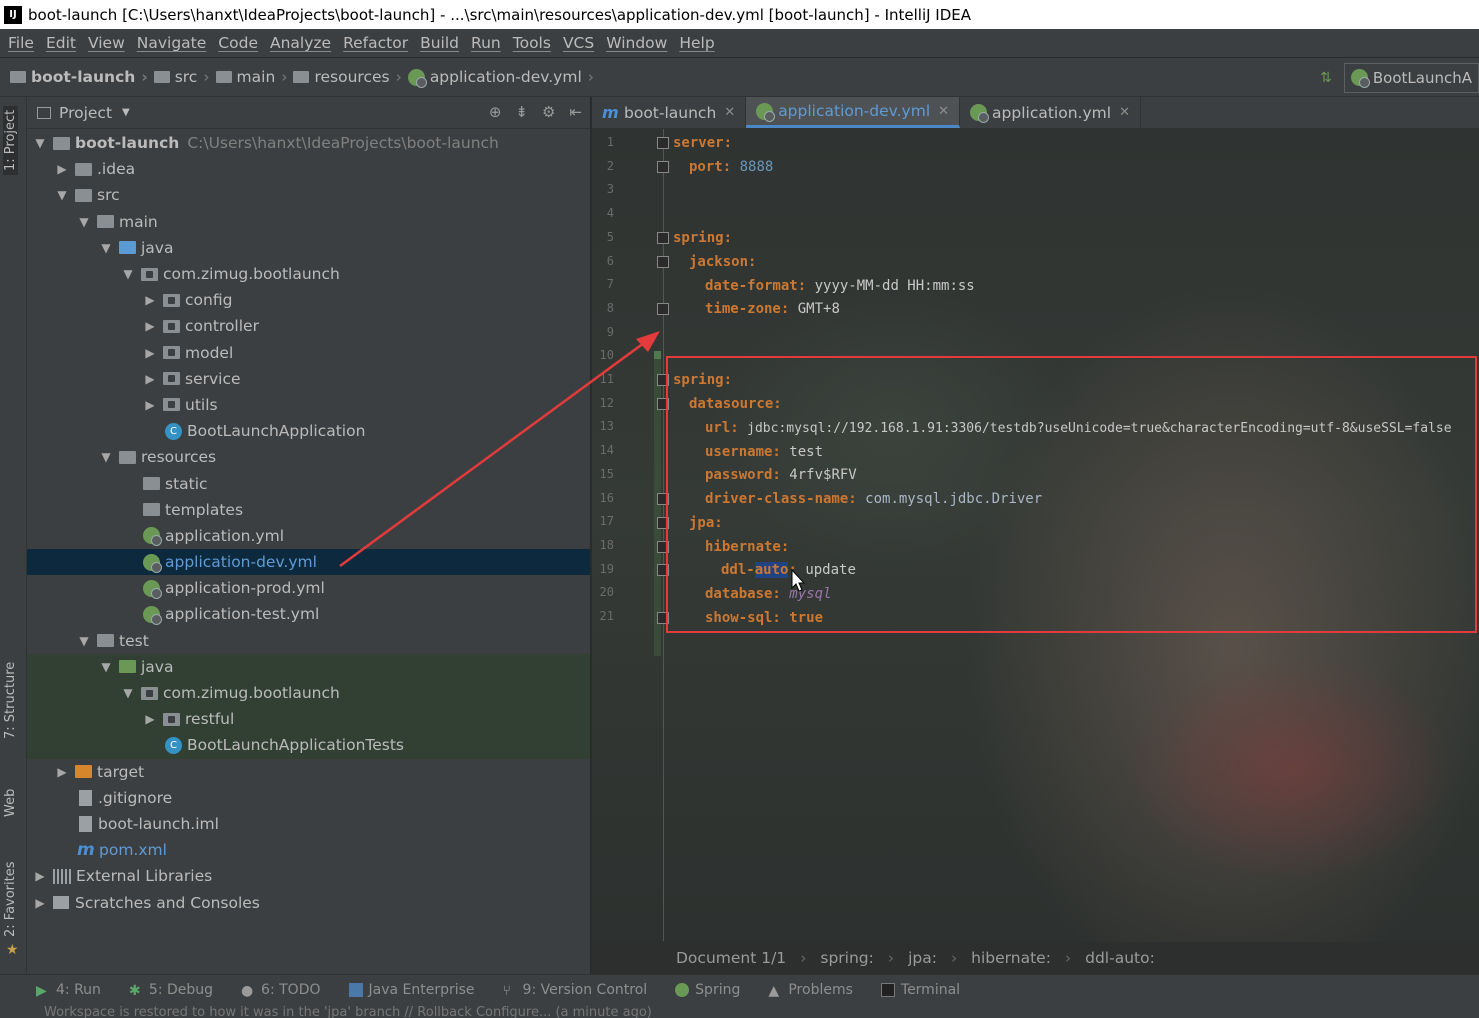 The height and width of the screenshot is (1018, 1479). Describe the element at coordinates (308, 666) in the screenshot. I see `tree-item-test-java: ▼ java` at that location.